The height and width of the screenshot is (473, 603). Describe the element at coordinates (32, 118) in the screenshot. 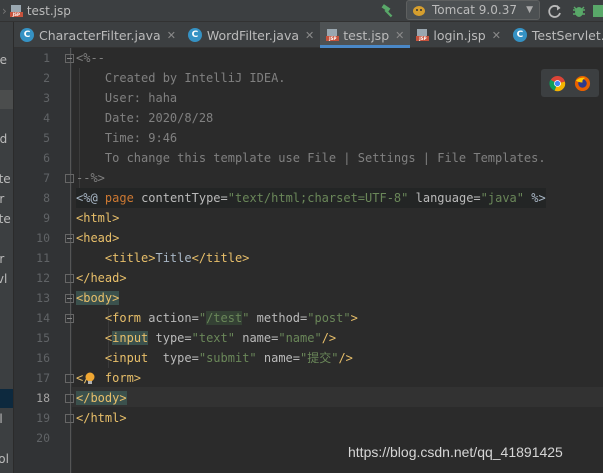

I see `line-number: 4` at that location.